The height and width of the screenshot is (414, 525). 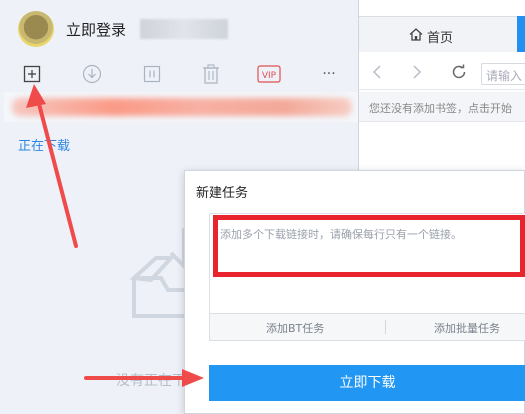 I want to click on avatar, so click(x=36, y=29).